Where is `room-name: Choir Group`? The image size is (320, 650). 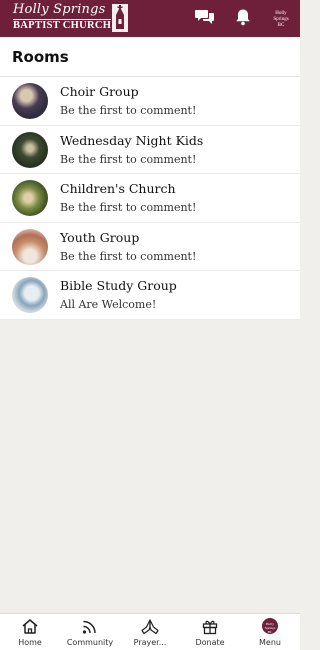
room-name: Choir Group is located at coordinates (99, 91).